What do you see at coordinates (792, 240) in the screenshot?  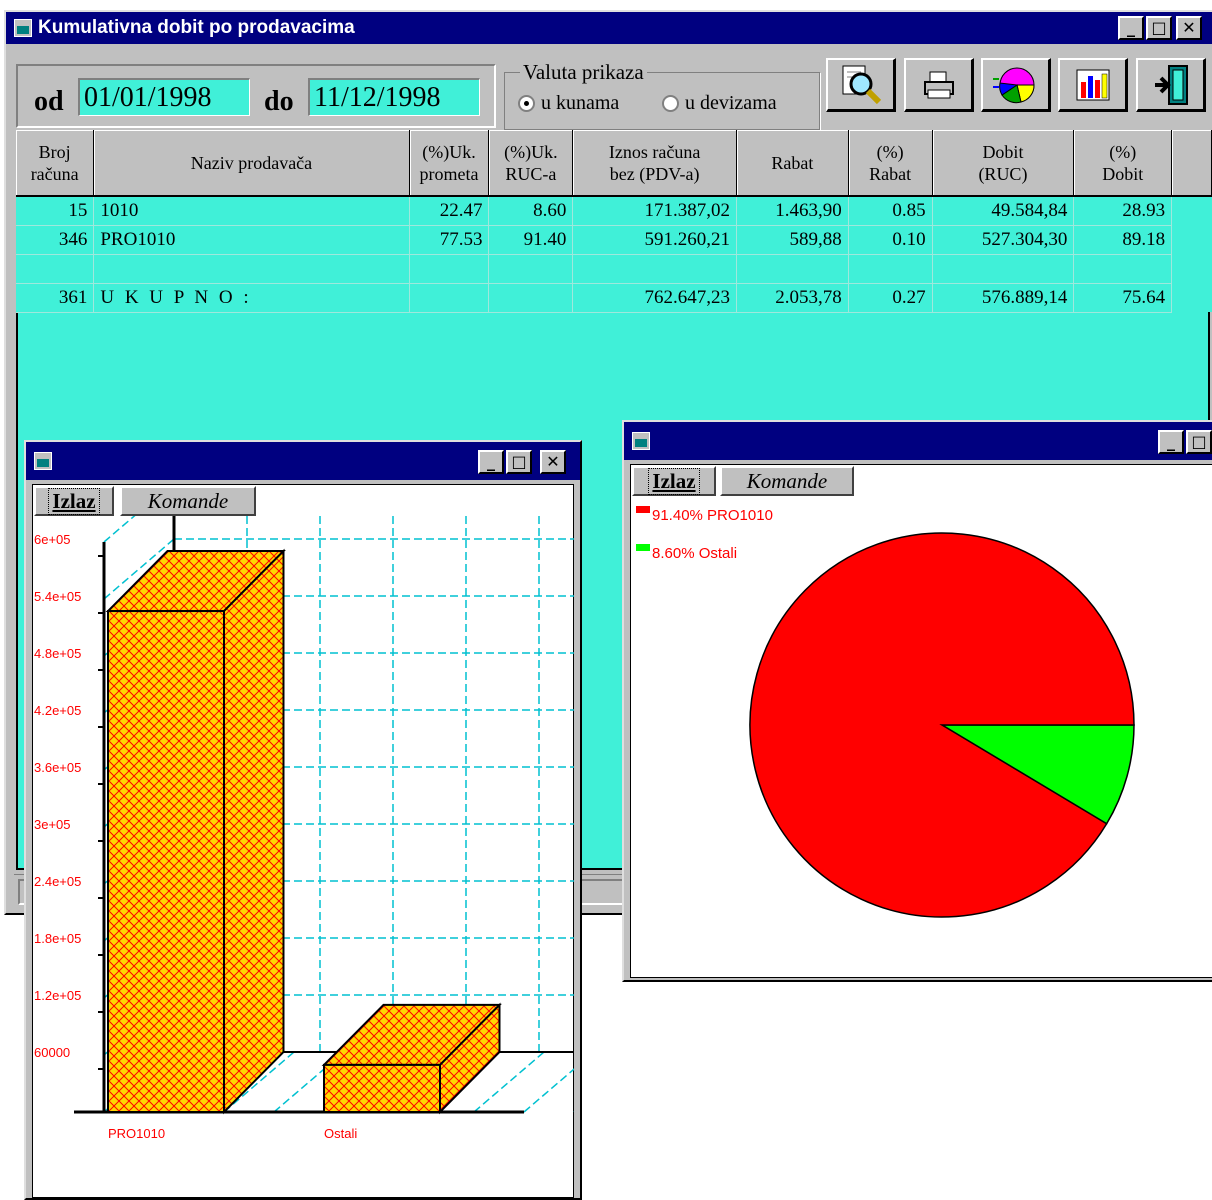 I see `cell-rabat: 589,88` at bounding box center [792, 240].